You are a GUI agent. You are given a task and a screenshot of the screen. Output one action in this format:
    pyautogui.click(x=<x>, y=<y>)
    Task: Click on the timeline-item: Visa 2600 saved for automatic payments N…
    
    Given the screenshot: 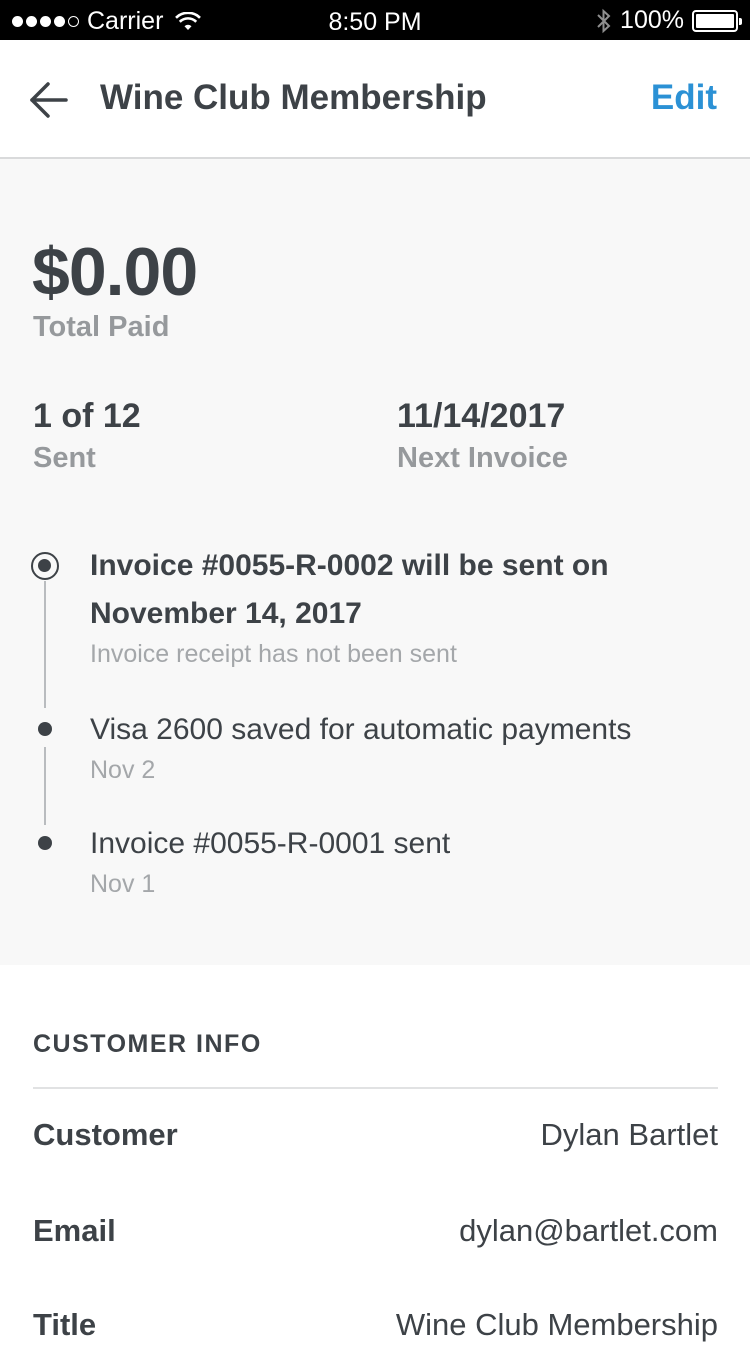 What is the action you would take?
    pyautogui.click(x=400, y=745)
    